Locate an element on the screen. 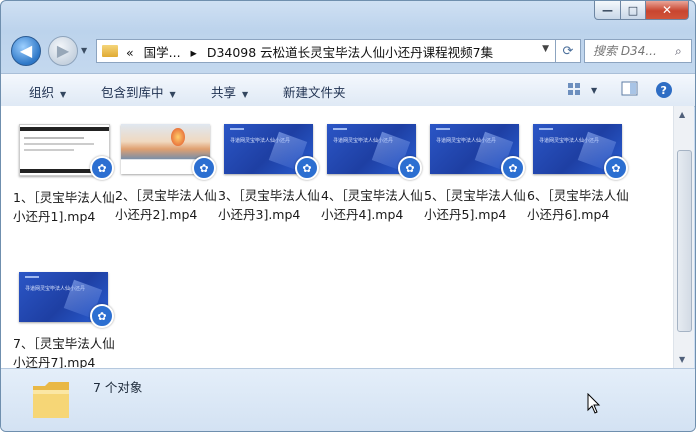  file-item: ✿ 2、［灵宝毕法人仙小还丹2].mp4 is located at coordinates (166, 174).